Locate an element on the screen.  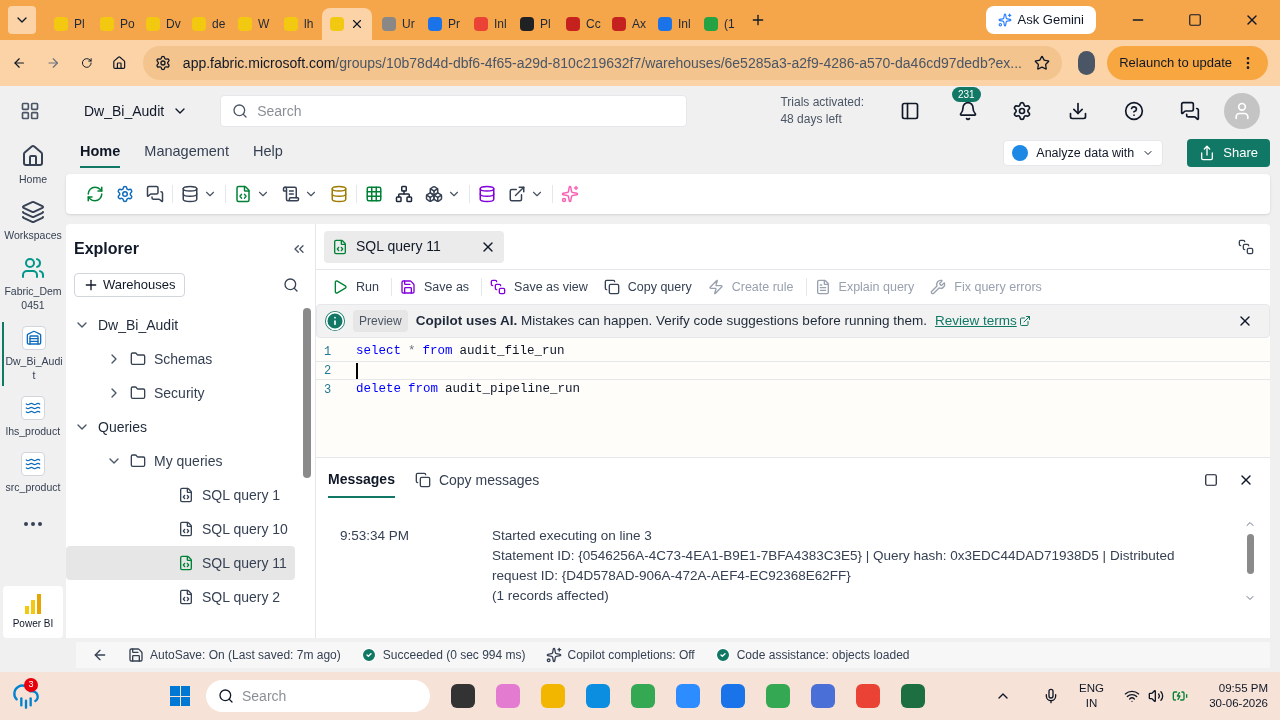
search-icon is located at coordinates (291, 285).